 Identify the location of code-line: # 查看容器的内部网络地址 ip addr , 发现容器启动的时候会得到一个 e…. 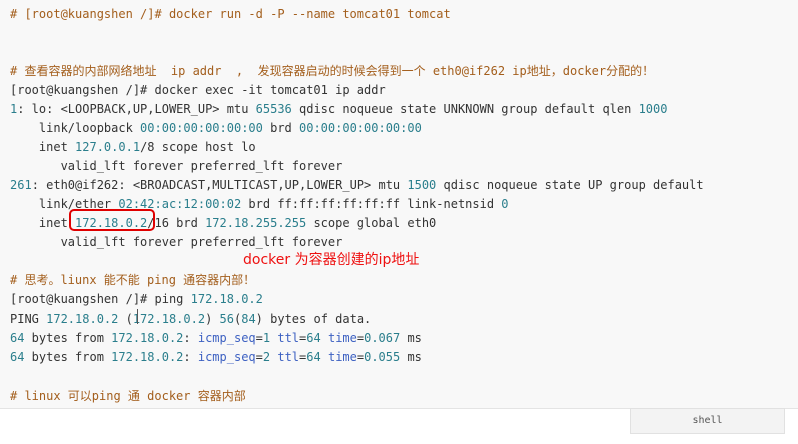
(332, 71).